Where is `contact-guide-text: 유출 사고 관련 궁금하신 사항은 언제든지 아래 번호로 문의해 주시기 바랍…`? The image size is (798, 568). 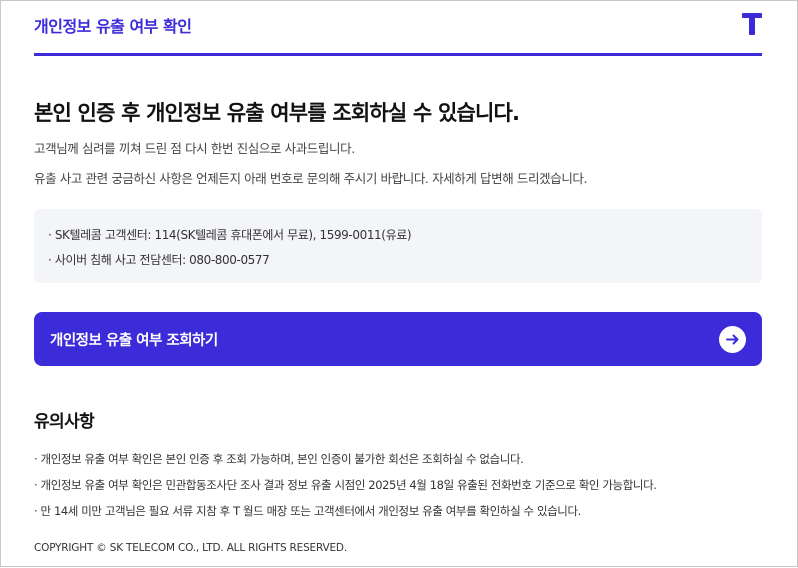
contact-guide-text: 유출 사고 관련 궁금하신 사항은 언제든지 아래 번호로 문의해 주시기 바랍… is located at coordinates (311, 178).